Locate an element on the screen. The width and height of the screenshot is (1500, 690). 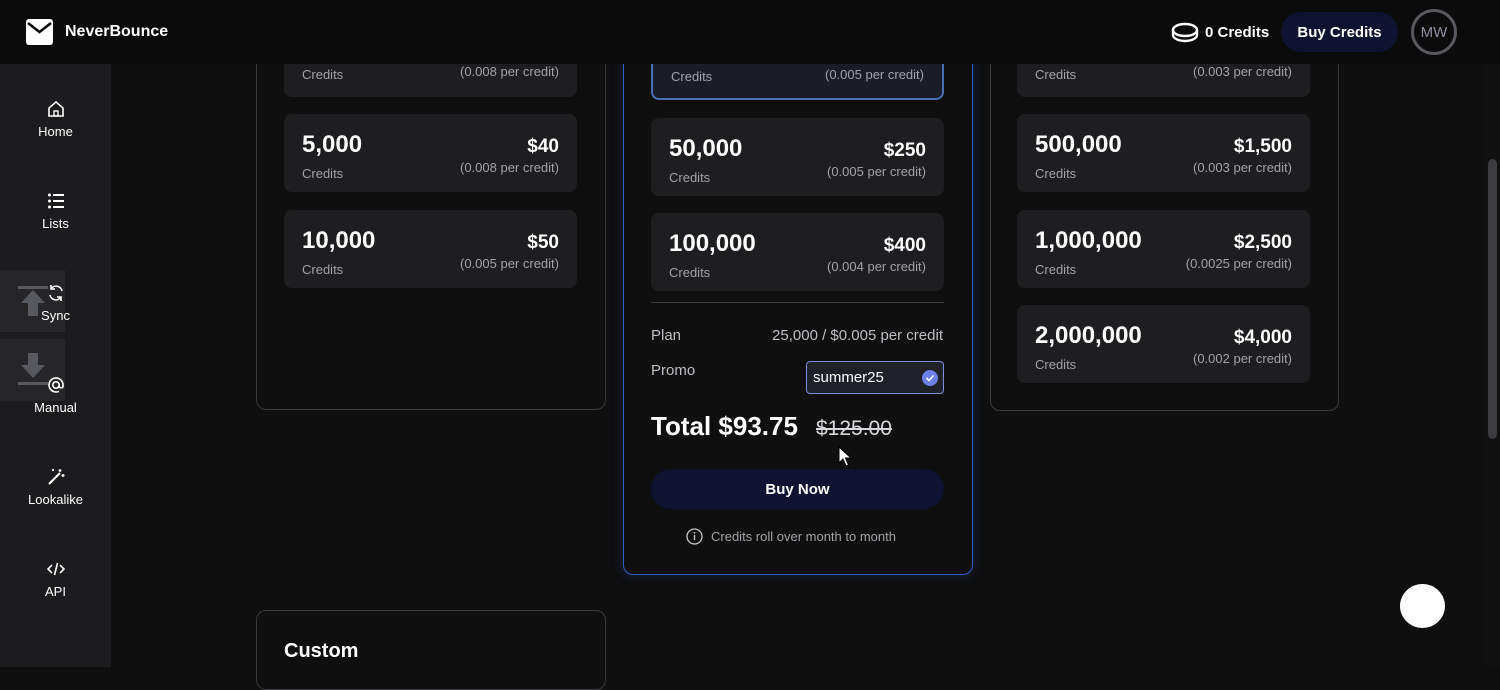
sidebar-item-home: Home is located at coordinates (55, 119).